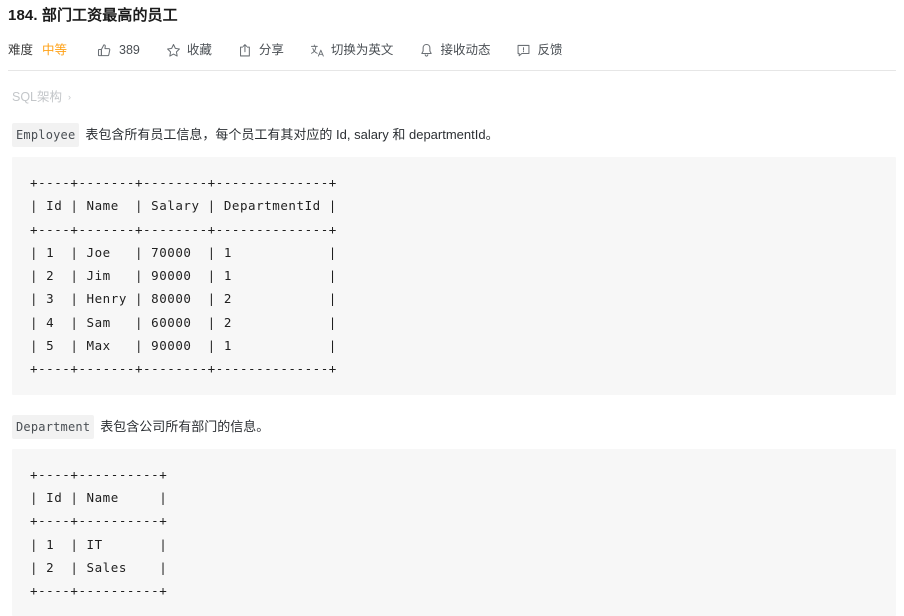 This screenshot has width=904, height=616. I want to click on star-icon, so click(173, 50).